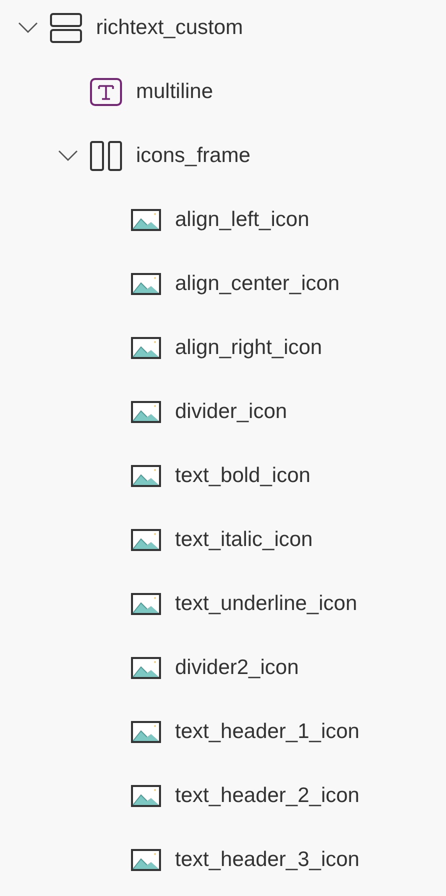 The image size is (446, 896). I want to click on tree-item-label: align_center_icon, so click(257, 284).